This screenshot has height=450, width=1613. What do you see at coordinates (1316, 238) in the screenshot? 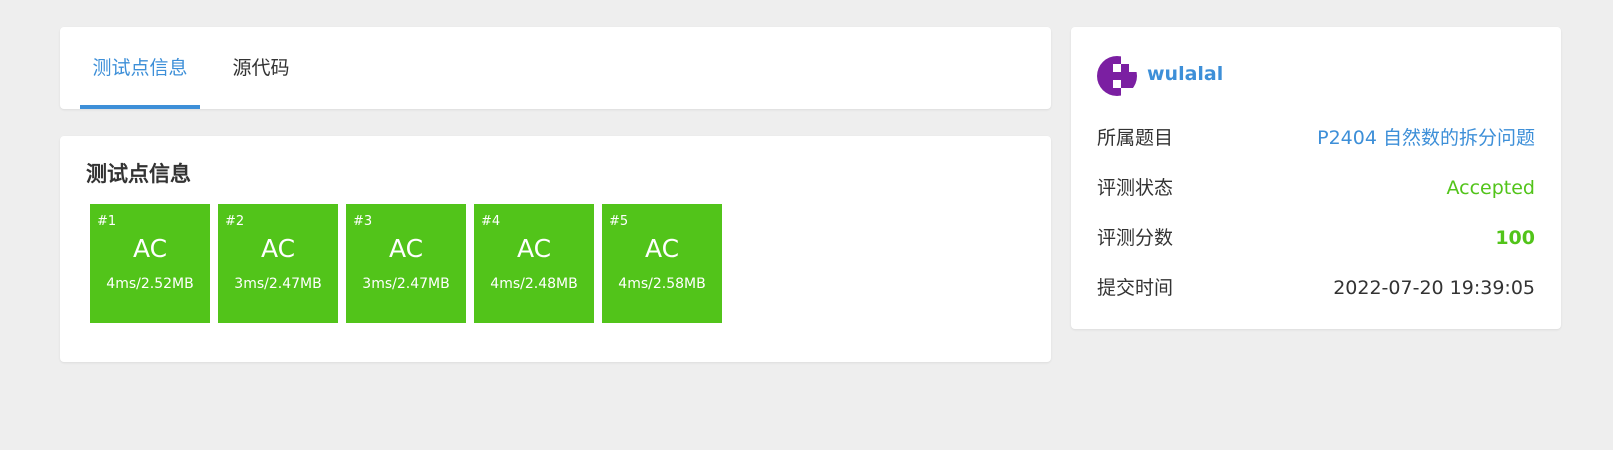
I see `info-row-score: 评测分数 100` at bounding box center [1316, 238].